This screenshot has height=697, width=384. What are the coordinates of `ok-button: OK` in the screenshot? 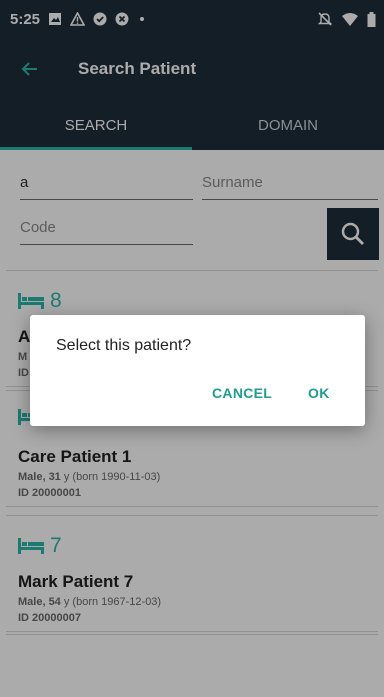 It's located at (319, 393).